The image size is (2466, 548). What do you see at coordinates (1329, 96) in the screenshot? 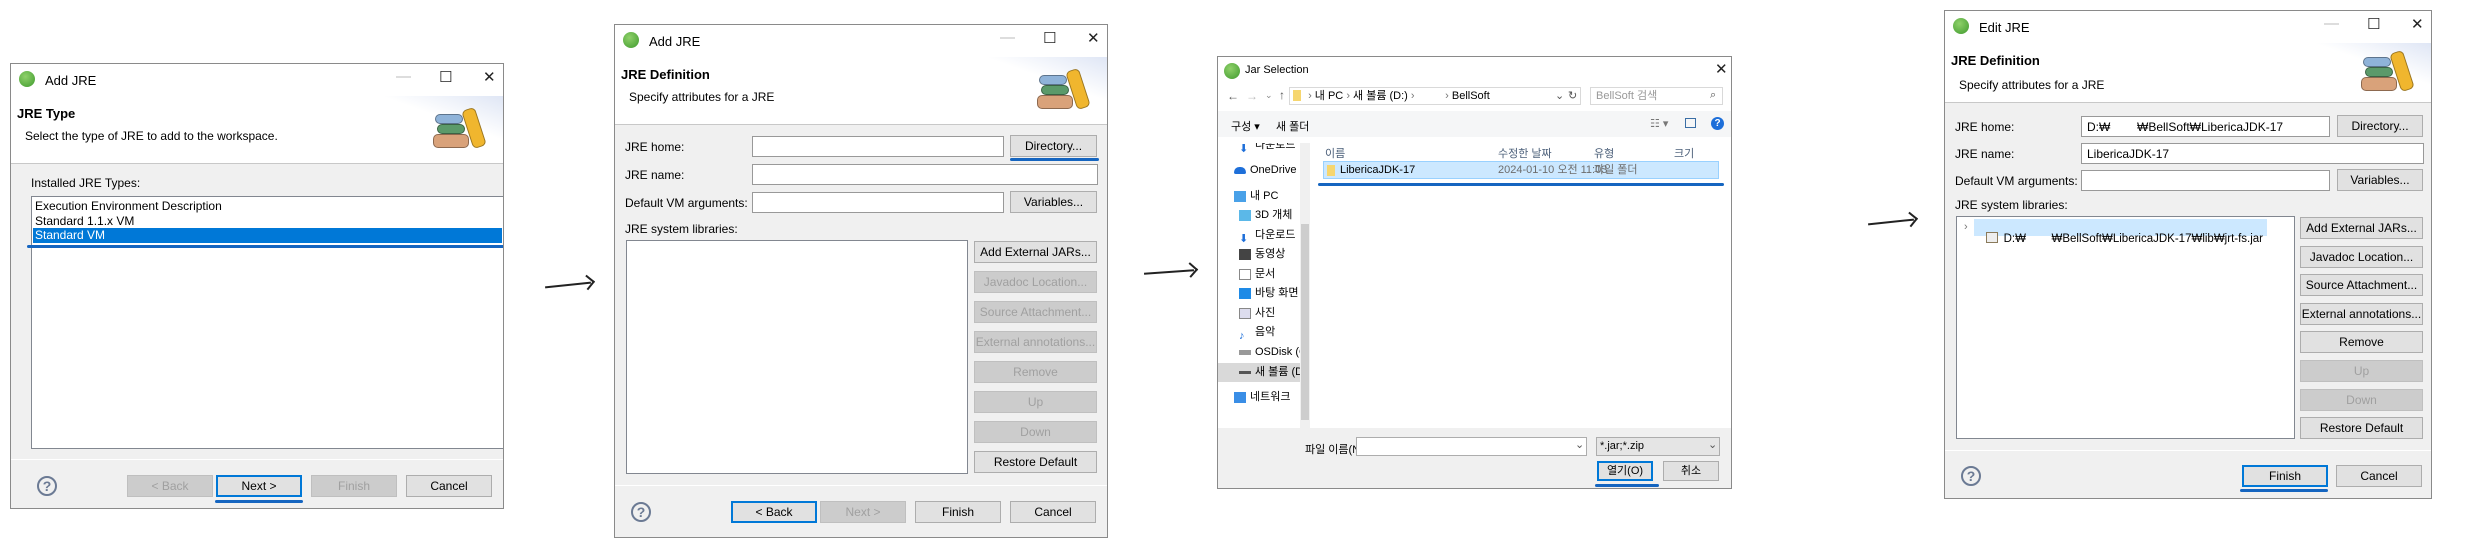
I see `breadcrumb-item: 내 PC` at bounding box center [1329, 96].